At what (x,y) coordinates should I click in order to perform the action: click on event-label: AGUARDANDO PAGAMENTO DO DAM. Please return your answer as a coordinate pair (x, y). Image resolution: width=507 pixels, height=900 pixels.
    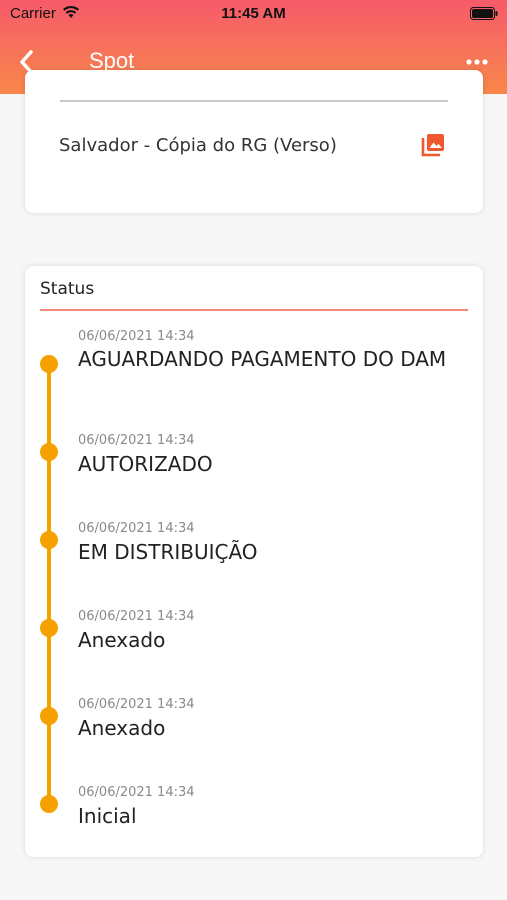
    Looking at the image, I should click on (262, 359).